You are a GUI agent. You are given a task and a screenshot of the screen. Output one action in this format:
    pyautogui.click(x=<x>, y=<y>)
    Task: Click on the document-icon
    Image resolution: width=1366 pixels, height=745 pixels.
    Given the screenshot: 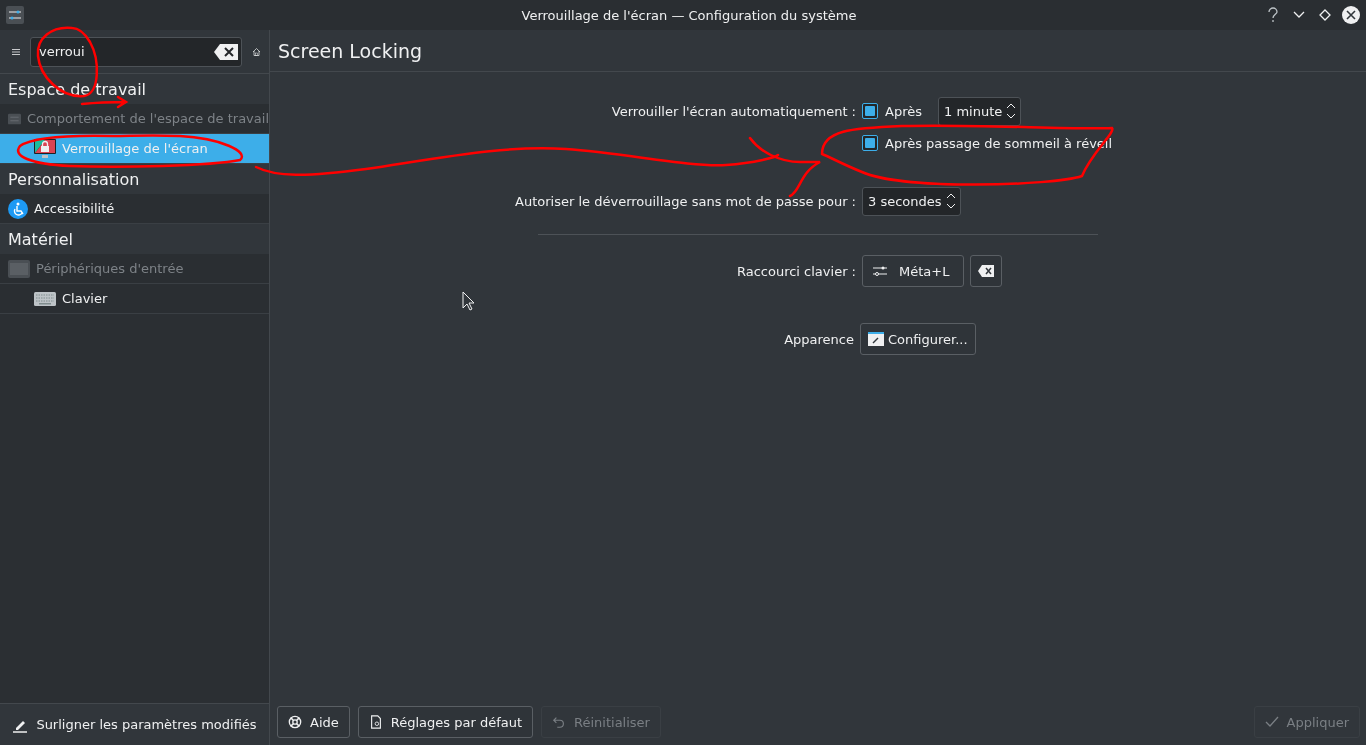 What is the action you would take?
    pyautogui.click(x=375, y=722)
    